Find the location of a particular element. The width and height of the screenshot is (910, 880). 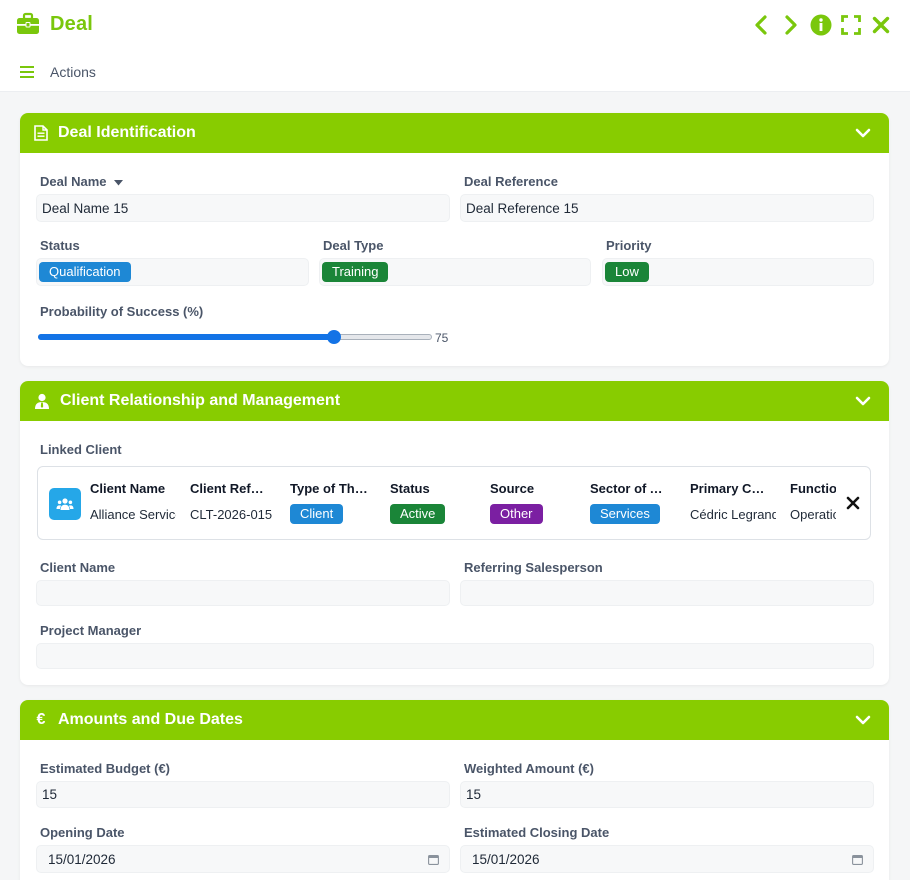

probability-value: 75 is located at coordinates (442, 338).